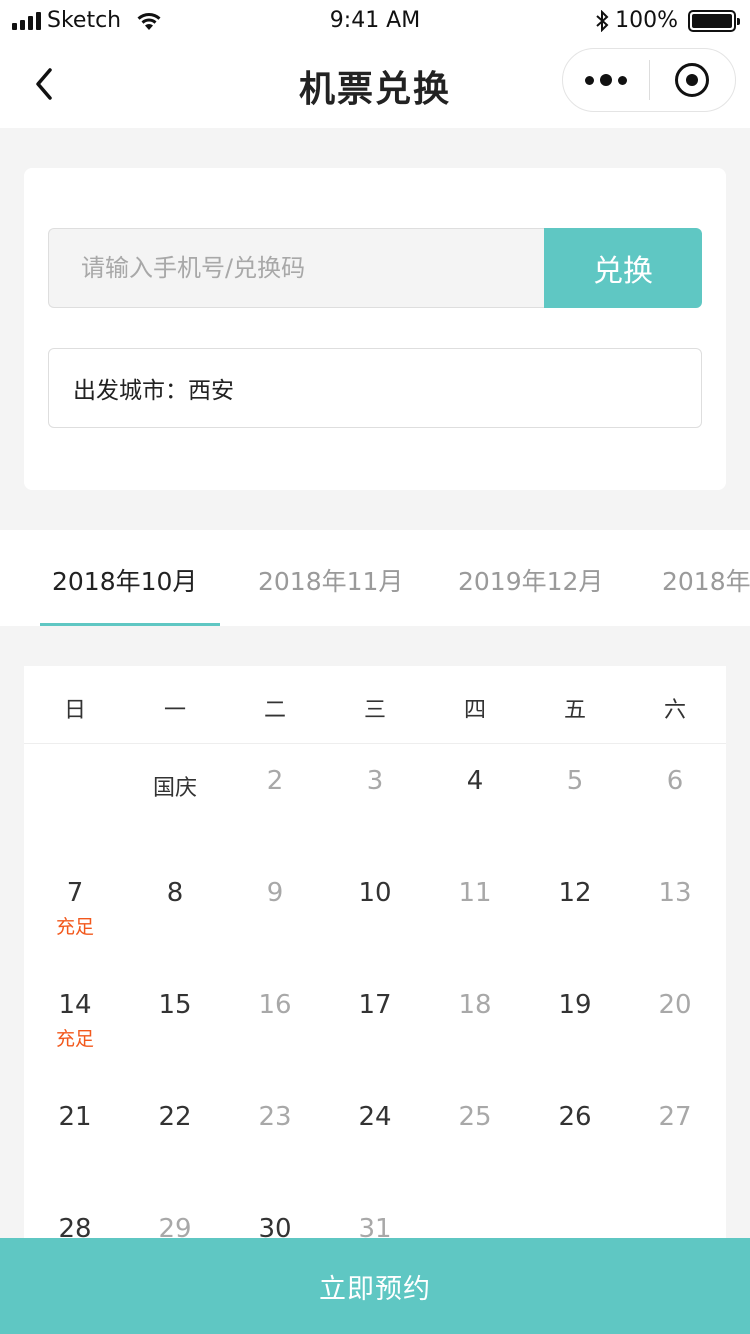  I want to click on departure-city-field: 出发城市：西安, so click(375, 388).